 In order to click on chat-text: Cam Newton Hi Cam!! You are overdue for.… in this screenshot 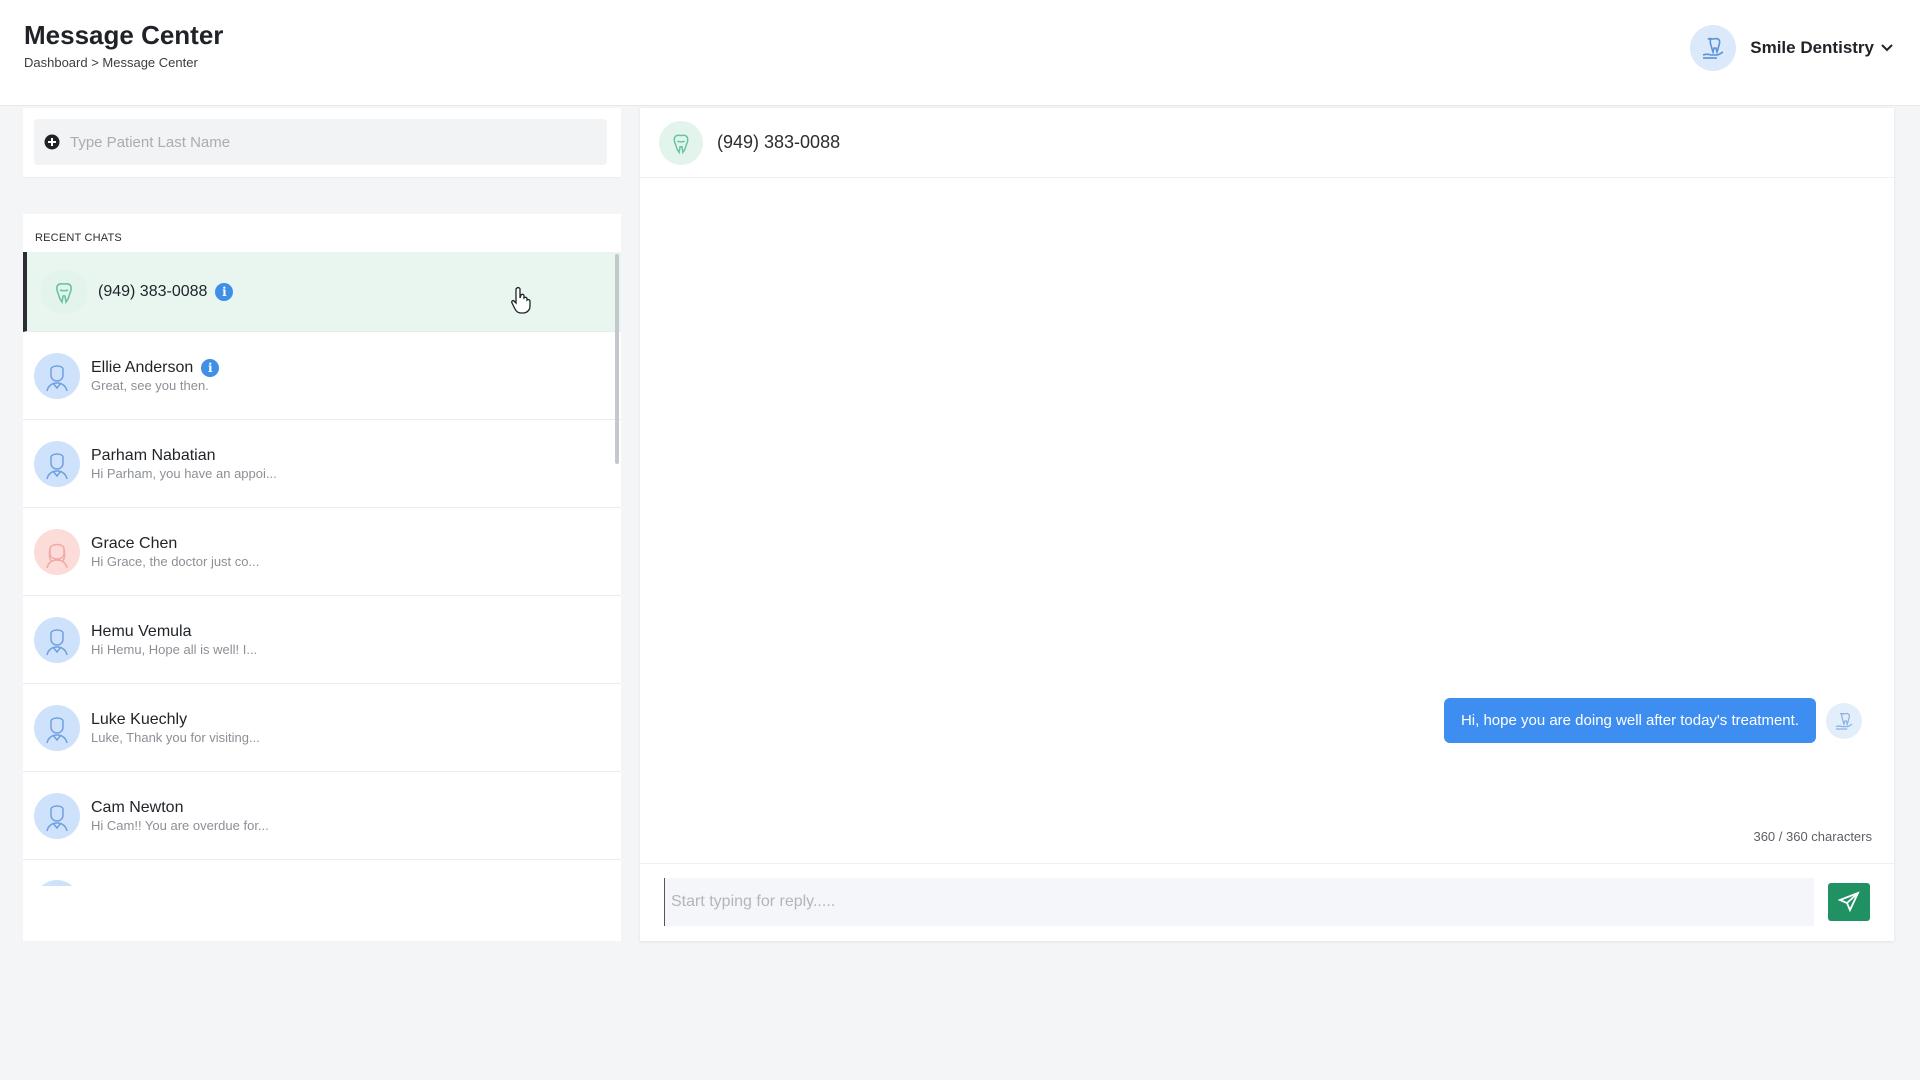, I will do `click(180, 816)`.